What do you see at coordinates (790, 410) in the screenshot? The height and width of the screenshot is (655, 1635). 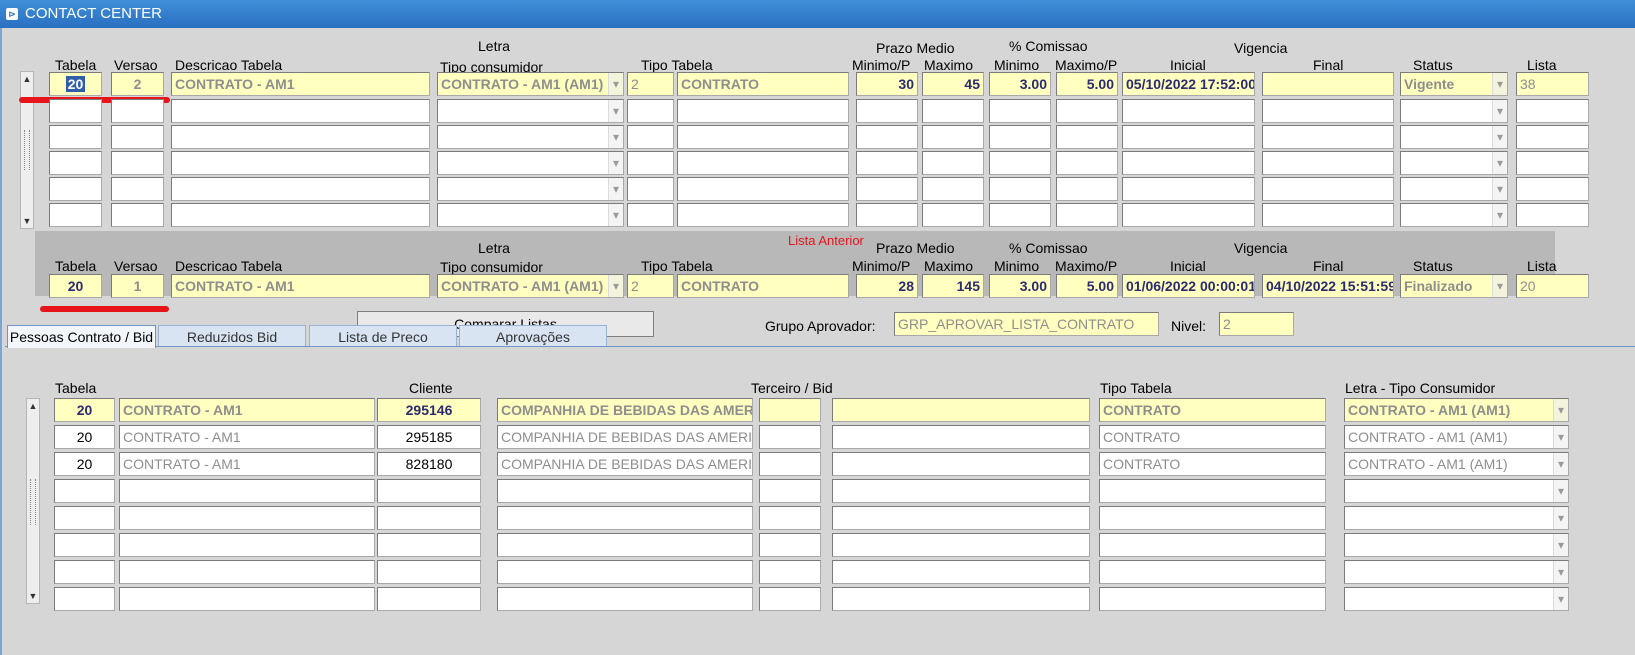 I see `bottom-row-1-empty` at bounding box center [790, 410].